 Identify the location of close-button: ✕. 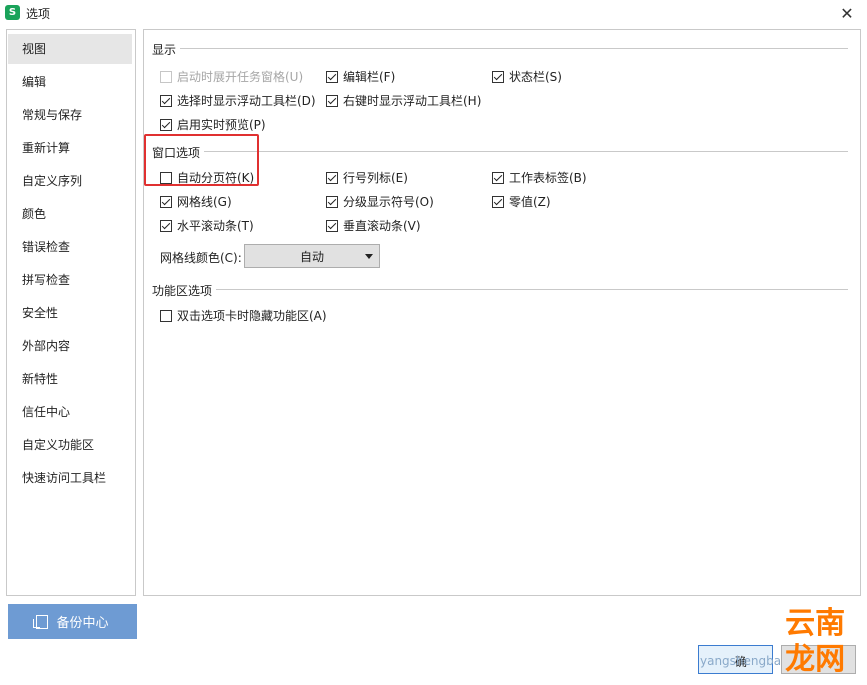
(847, 13).